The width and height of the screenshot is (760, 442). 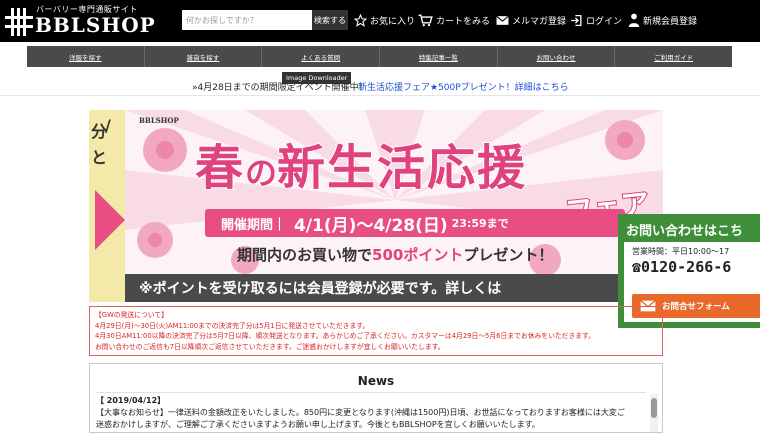 I want to click on banner-title-spring: 春, so click(x=220, y=168).